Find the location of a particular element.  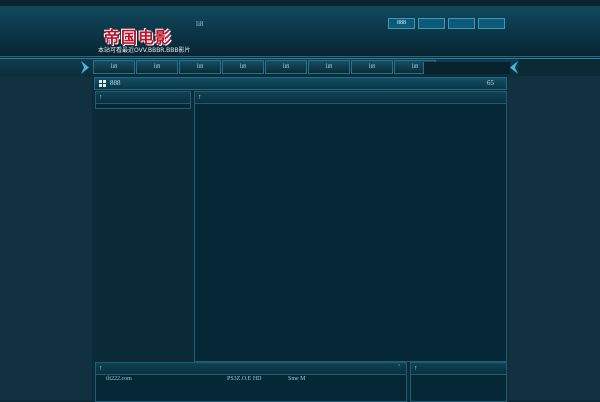

section-count: 65 is located at coordinates (490, 83).